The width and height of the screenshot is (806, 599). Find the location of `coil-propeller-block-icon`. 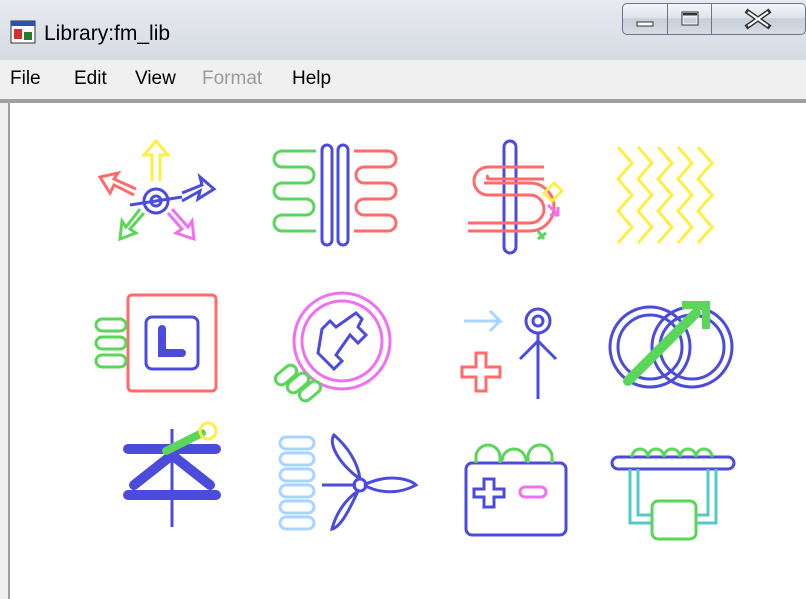

coil-propeller-block-icon is located at coordinates (348, 482).